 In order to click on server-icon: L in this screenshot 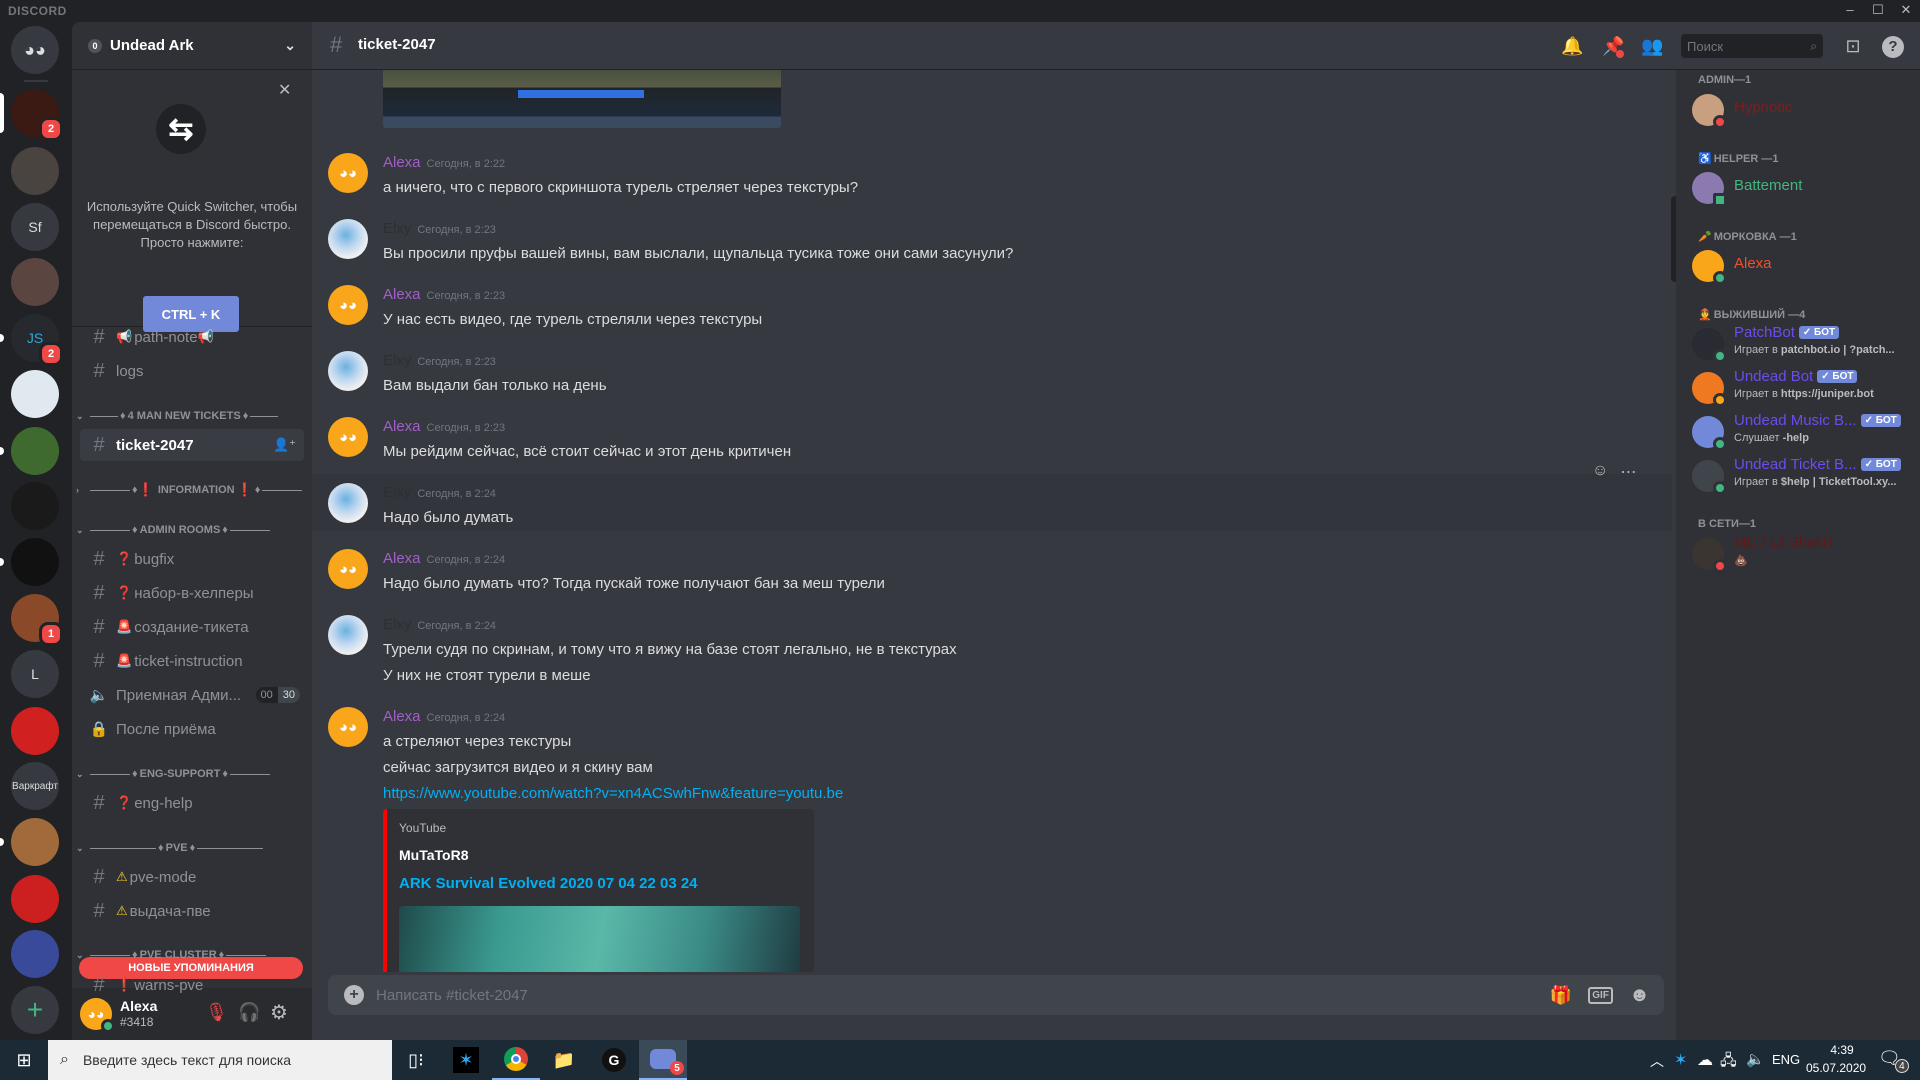, I will do `click(35, 674)`.